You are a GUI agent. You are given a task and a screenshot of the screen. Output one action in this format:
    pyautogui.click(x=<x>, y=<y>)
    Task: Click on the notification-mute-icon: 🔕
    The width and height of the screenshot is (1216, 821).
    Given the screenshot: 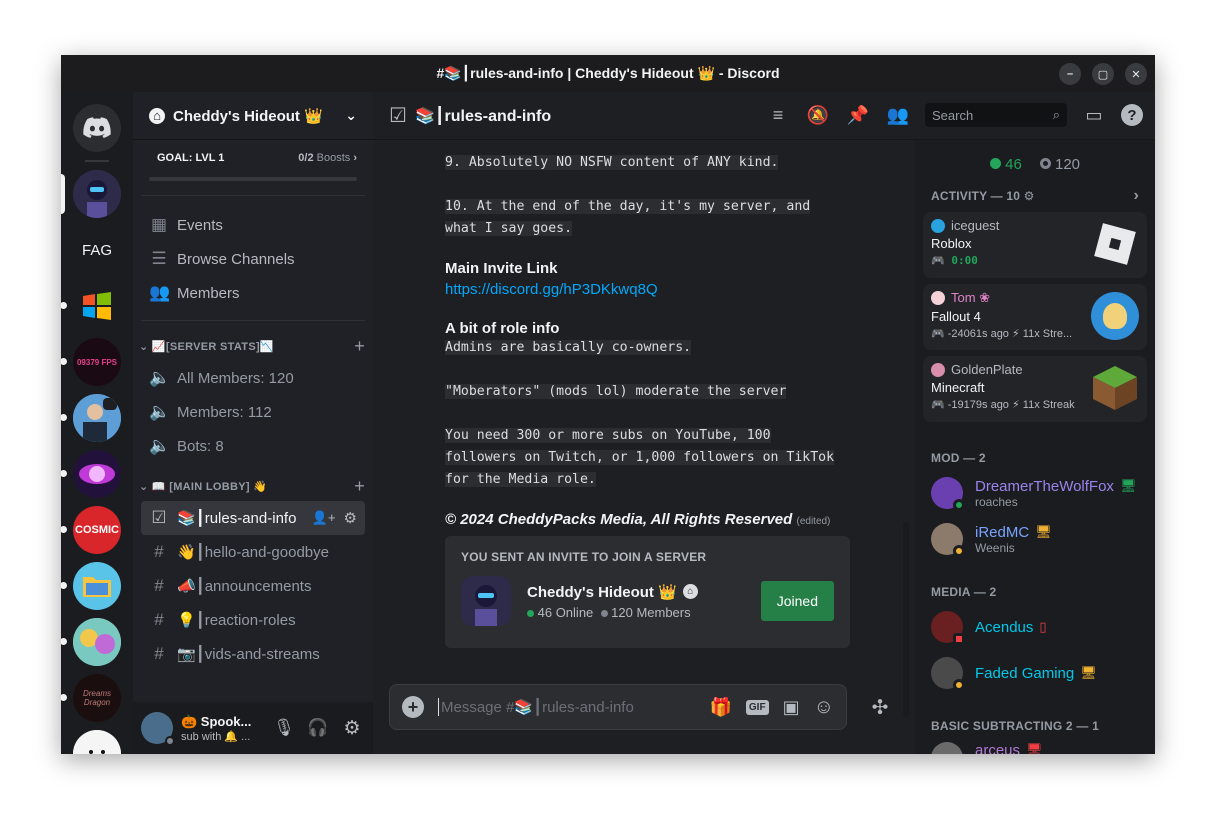 What is the action you would take?
    pyautogui.click(x=818, y=115)
    